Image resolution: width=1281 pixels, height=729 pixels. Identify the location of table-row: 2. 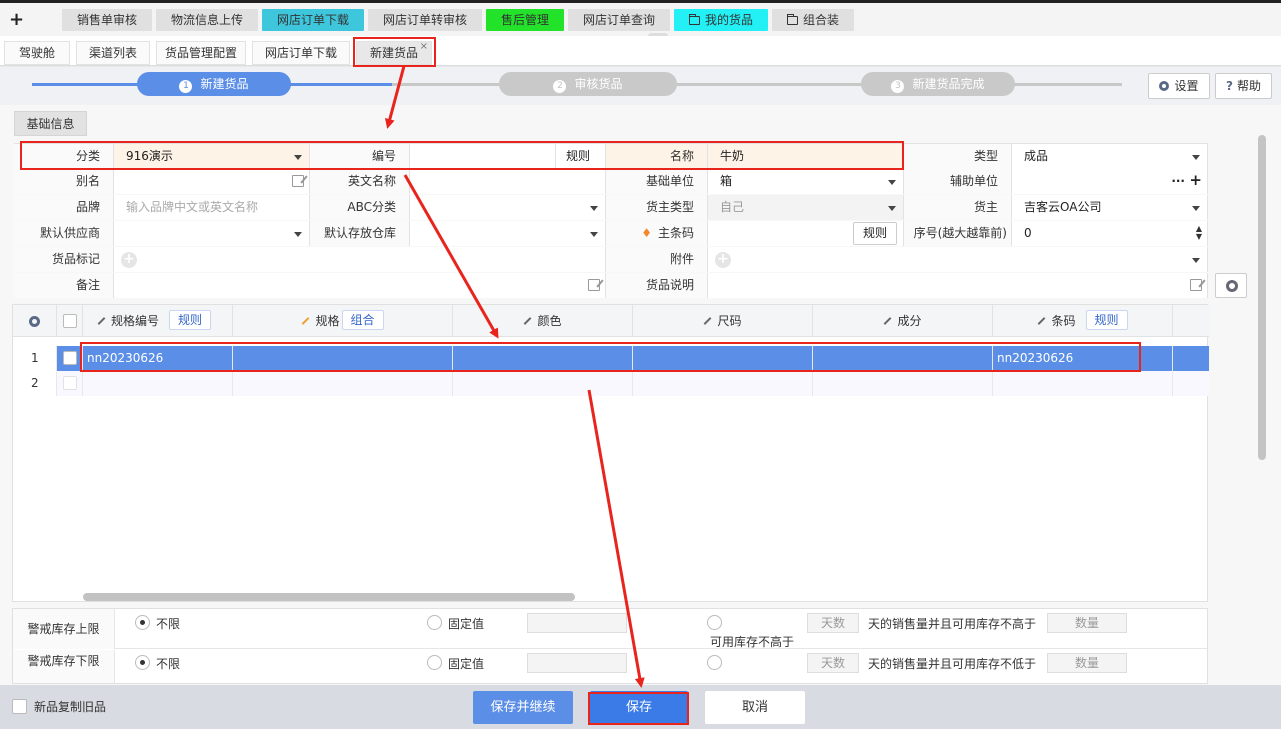
(611, 383).